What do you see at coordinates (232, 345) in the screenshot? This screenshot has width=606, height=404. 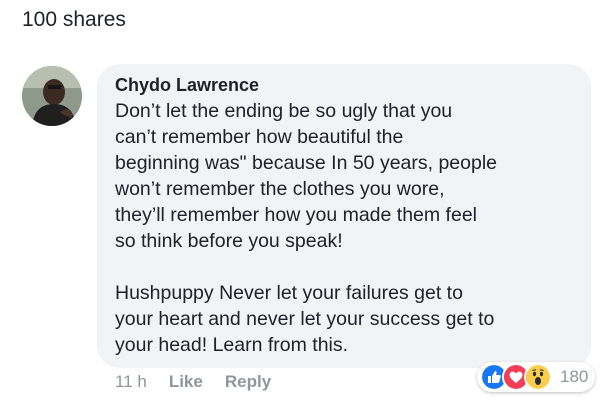 I see `comment-line: your head! Learn from this.` at bounding box center [232, 345].